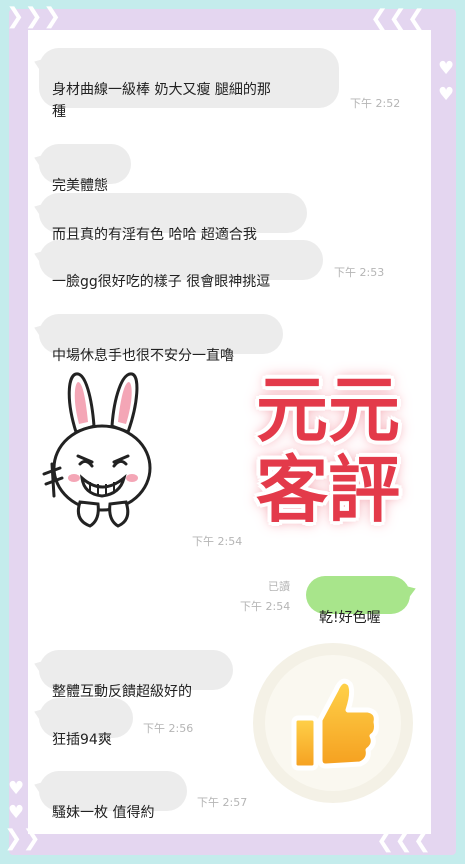 The image size is (465, 864). I want to click on outgoing-message-bubble: 乾!好色喔, so click(358, 601).